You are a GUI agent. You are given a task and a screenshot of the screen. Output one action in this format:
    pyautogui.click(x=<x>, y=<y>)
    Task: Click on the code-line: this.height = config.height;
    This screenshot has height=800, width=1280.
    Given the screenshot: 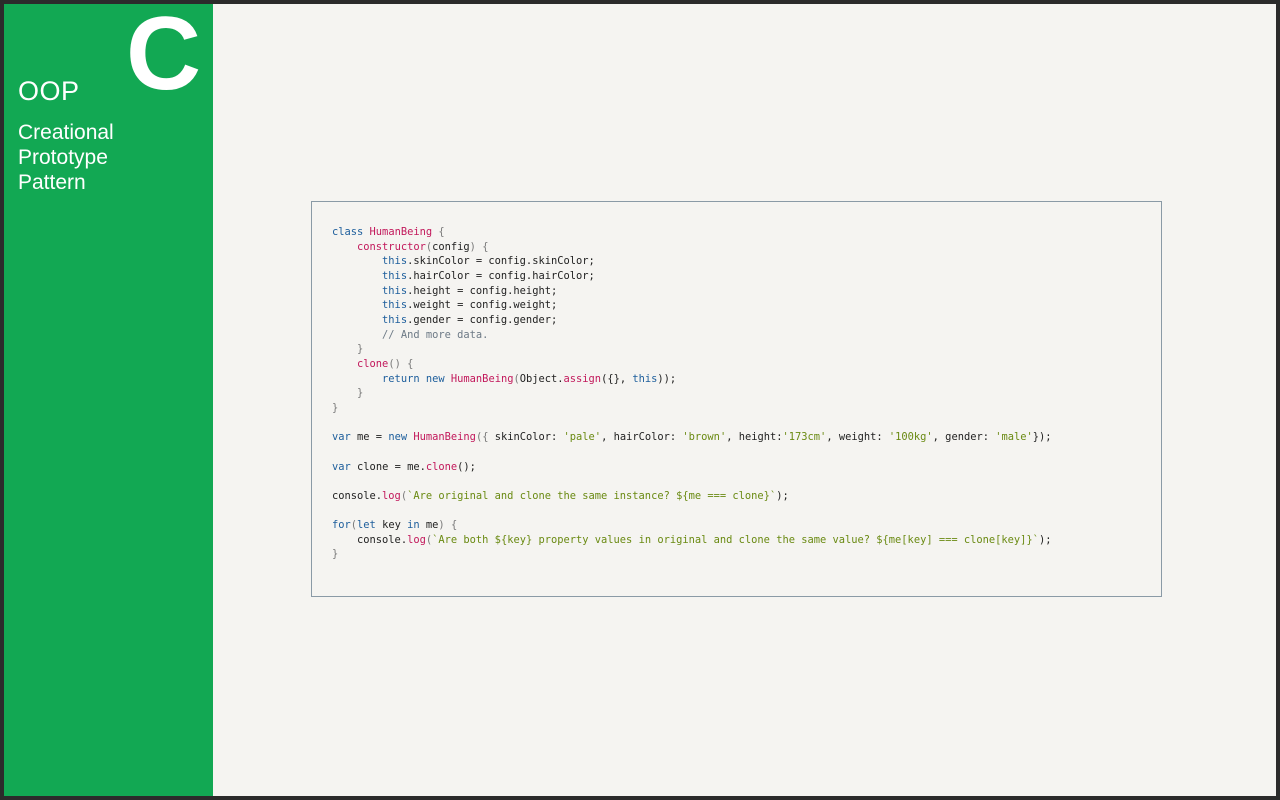 What is the action you would take?
    pyautogui.click(x=470, y=290)
    